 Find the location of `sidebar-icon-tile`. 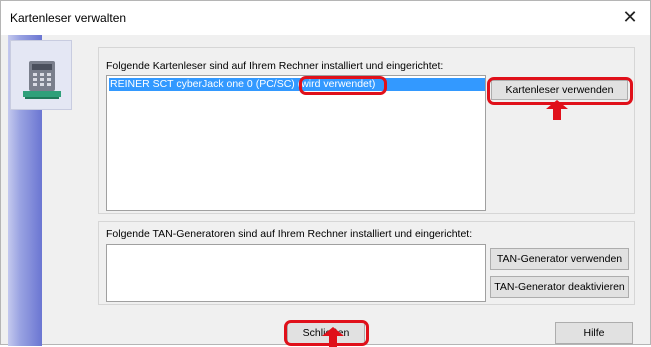

sidebar-icon-tile is located at coordinates (41, 75).